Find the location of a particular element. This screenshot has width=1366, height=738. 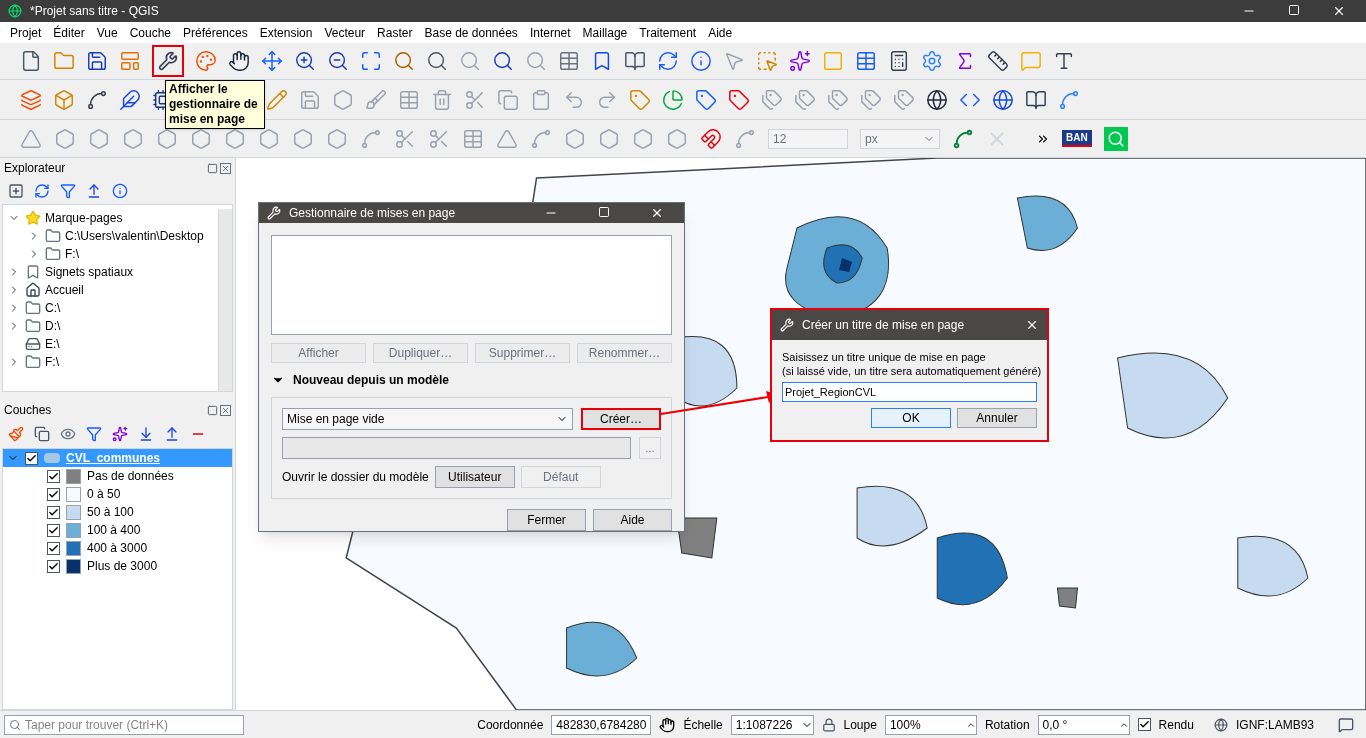

menu-item: Vecteur is located at coordinates (345, 32).